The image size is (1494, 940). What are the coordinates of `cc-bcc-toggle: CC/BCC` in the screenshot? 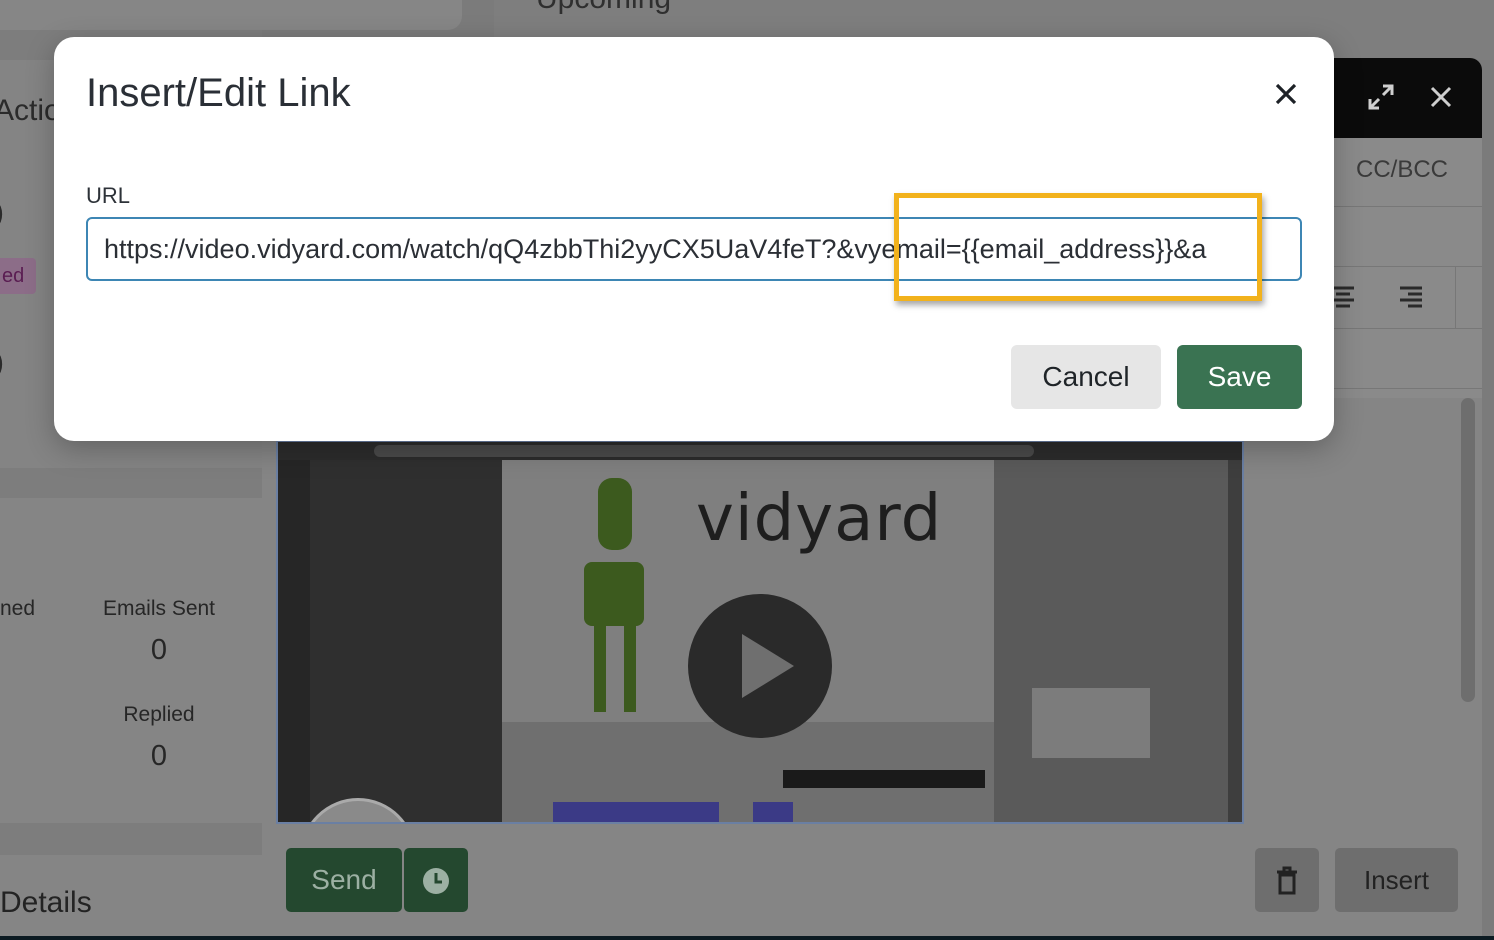 It's located at (1402, 170).